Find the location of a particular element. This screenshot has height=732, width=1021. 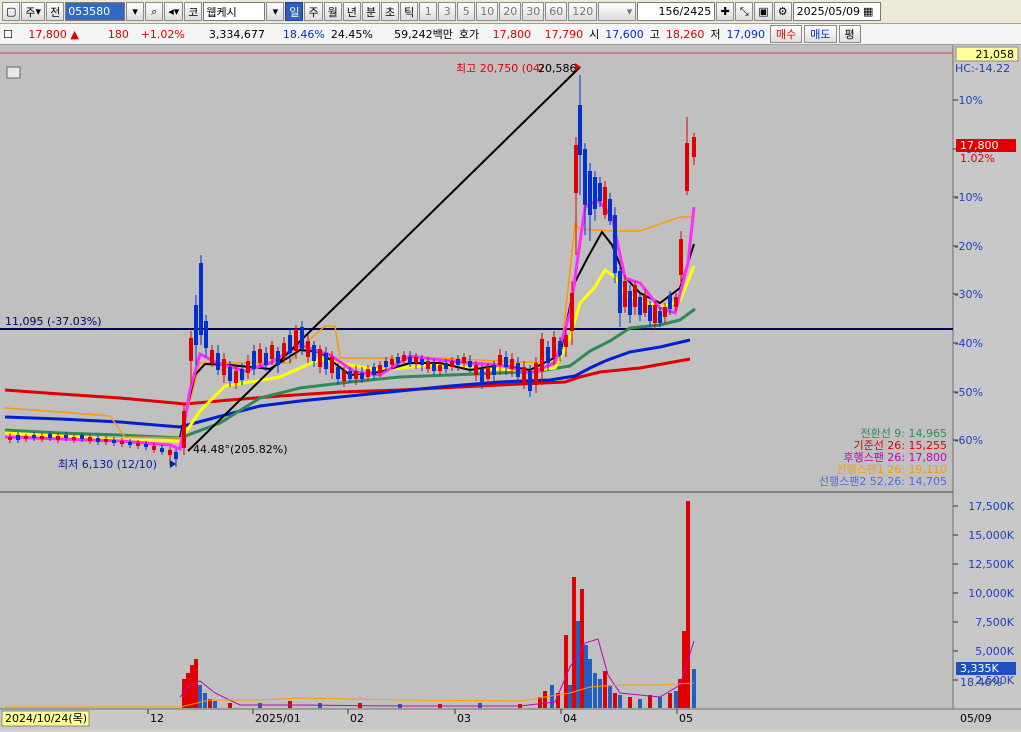

speaker-icon: ◂▾ is located at coordinates (174, 11).